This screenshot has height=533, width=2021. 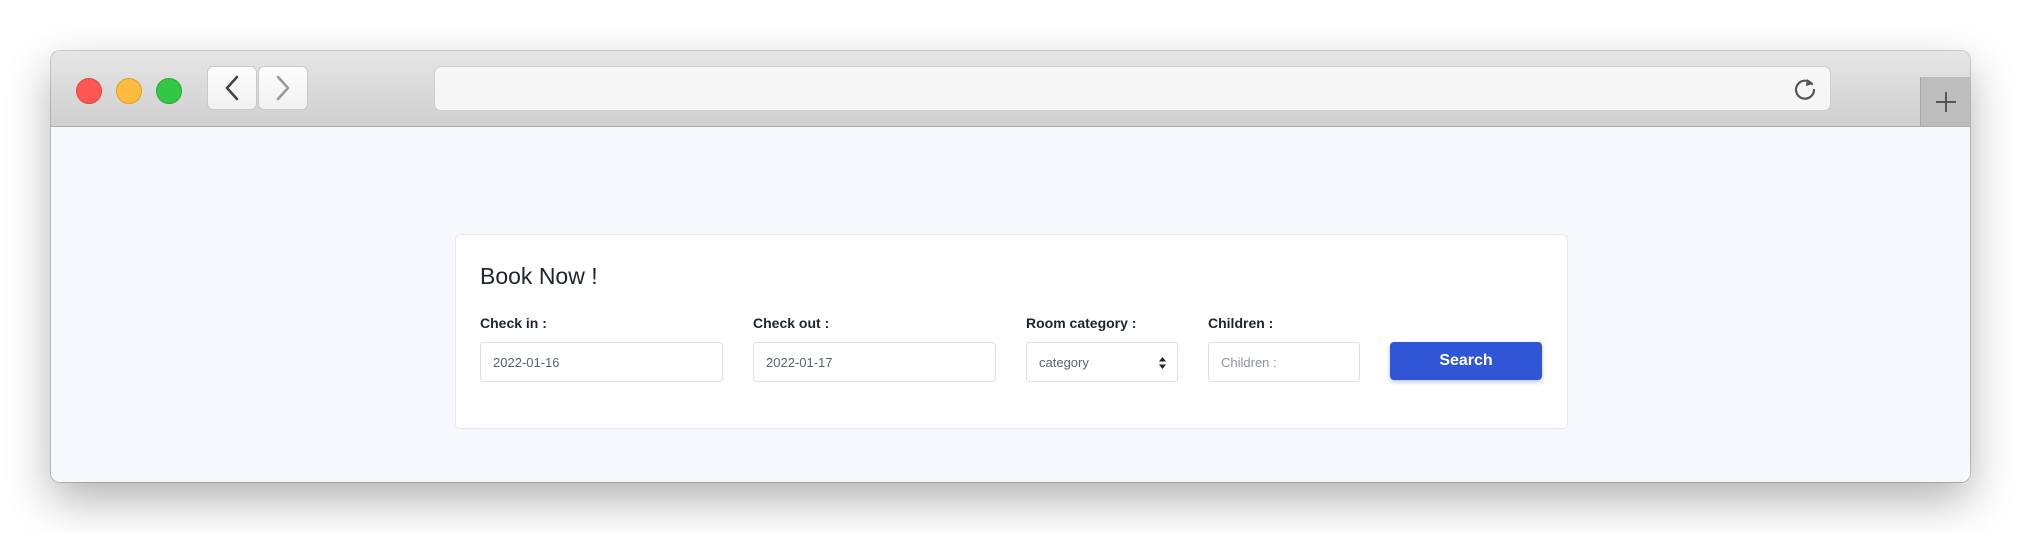 I want to click on forward-button, so click(x=283, y=88).